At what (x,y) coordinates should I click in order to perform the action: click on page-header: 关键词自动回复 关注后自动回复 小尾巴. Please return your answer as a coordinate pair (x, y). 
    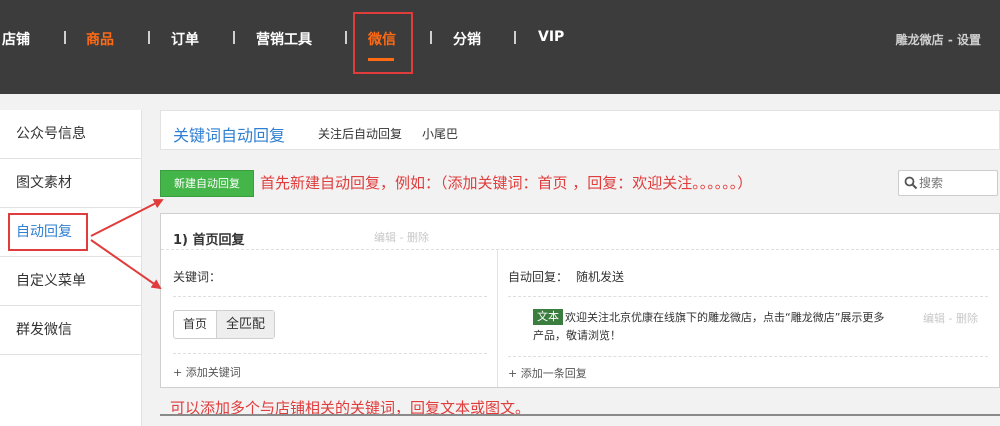
    Looking at the image, I should click on (580, 130).